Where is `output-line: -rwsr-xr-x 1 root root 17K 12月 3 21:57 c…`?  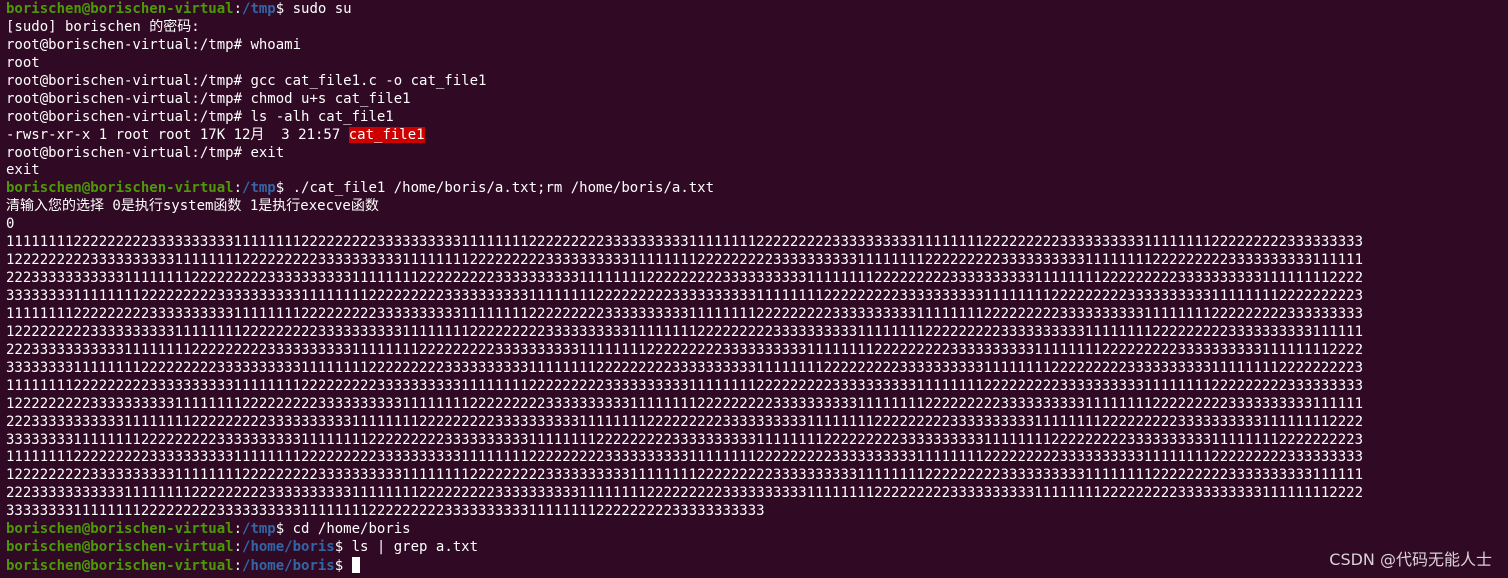 output-line: -rwsr-xr-x 1 root root 17K 12月 3 21:57 c… is located at coordinates (757, 135).